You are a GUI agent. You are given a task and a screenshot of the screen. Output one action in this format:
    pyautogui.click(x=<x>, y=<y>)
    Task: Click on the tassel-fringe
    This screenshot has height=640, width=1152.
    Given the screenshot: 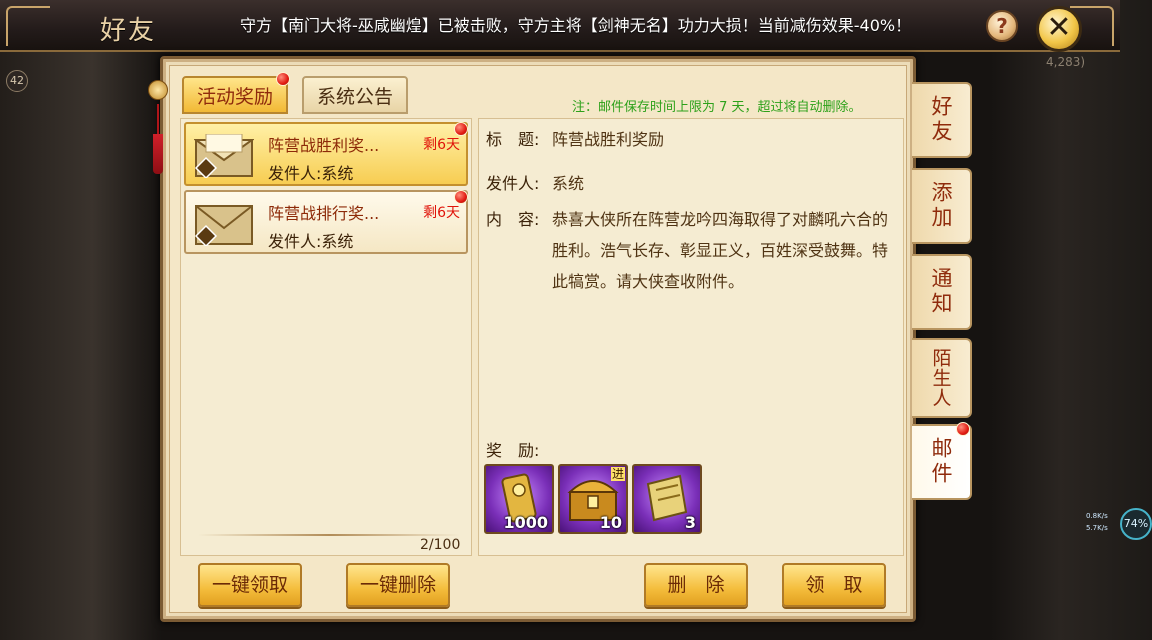 What is the action you would take?
    pyautogui.click(x=158, y=154)
    